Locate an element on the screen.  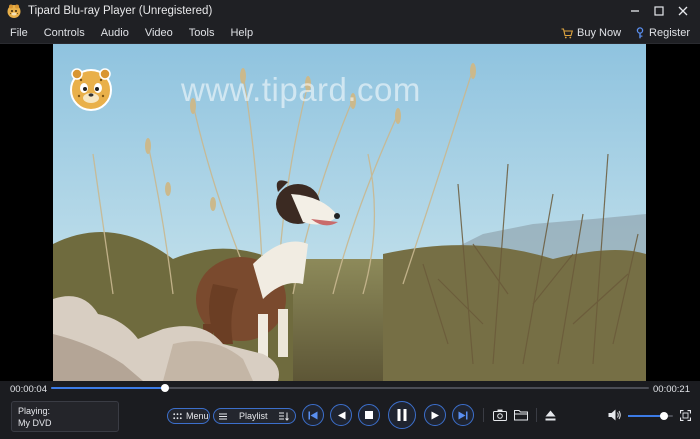
skip-previous-icon is located at coordinates (313, 415).